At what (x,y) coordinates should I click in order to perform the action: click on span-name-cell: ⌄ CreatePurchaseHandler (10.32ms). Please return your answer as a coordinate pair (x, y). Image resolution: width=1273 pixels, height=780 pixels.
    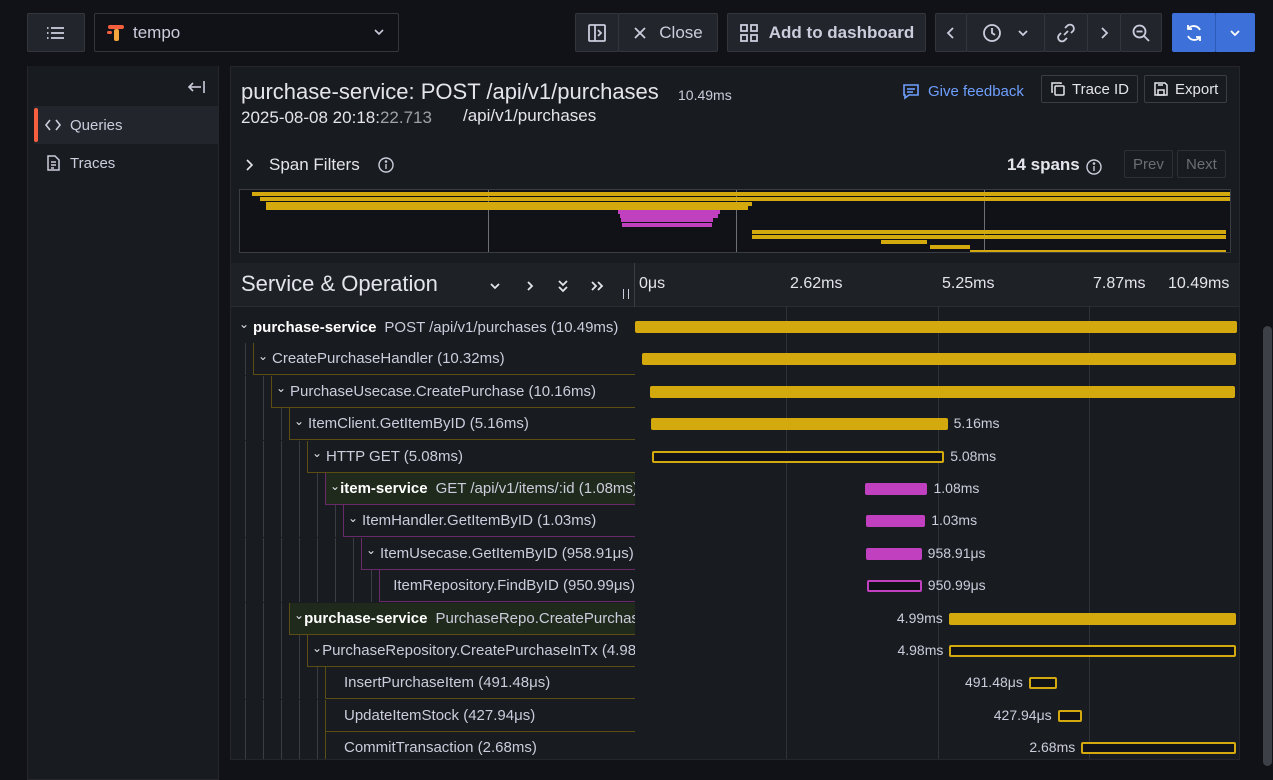
    Looking at the image, I should click on (444, 359).